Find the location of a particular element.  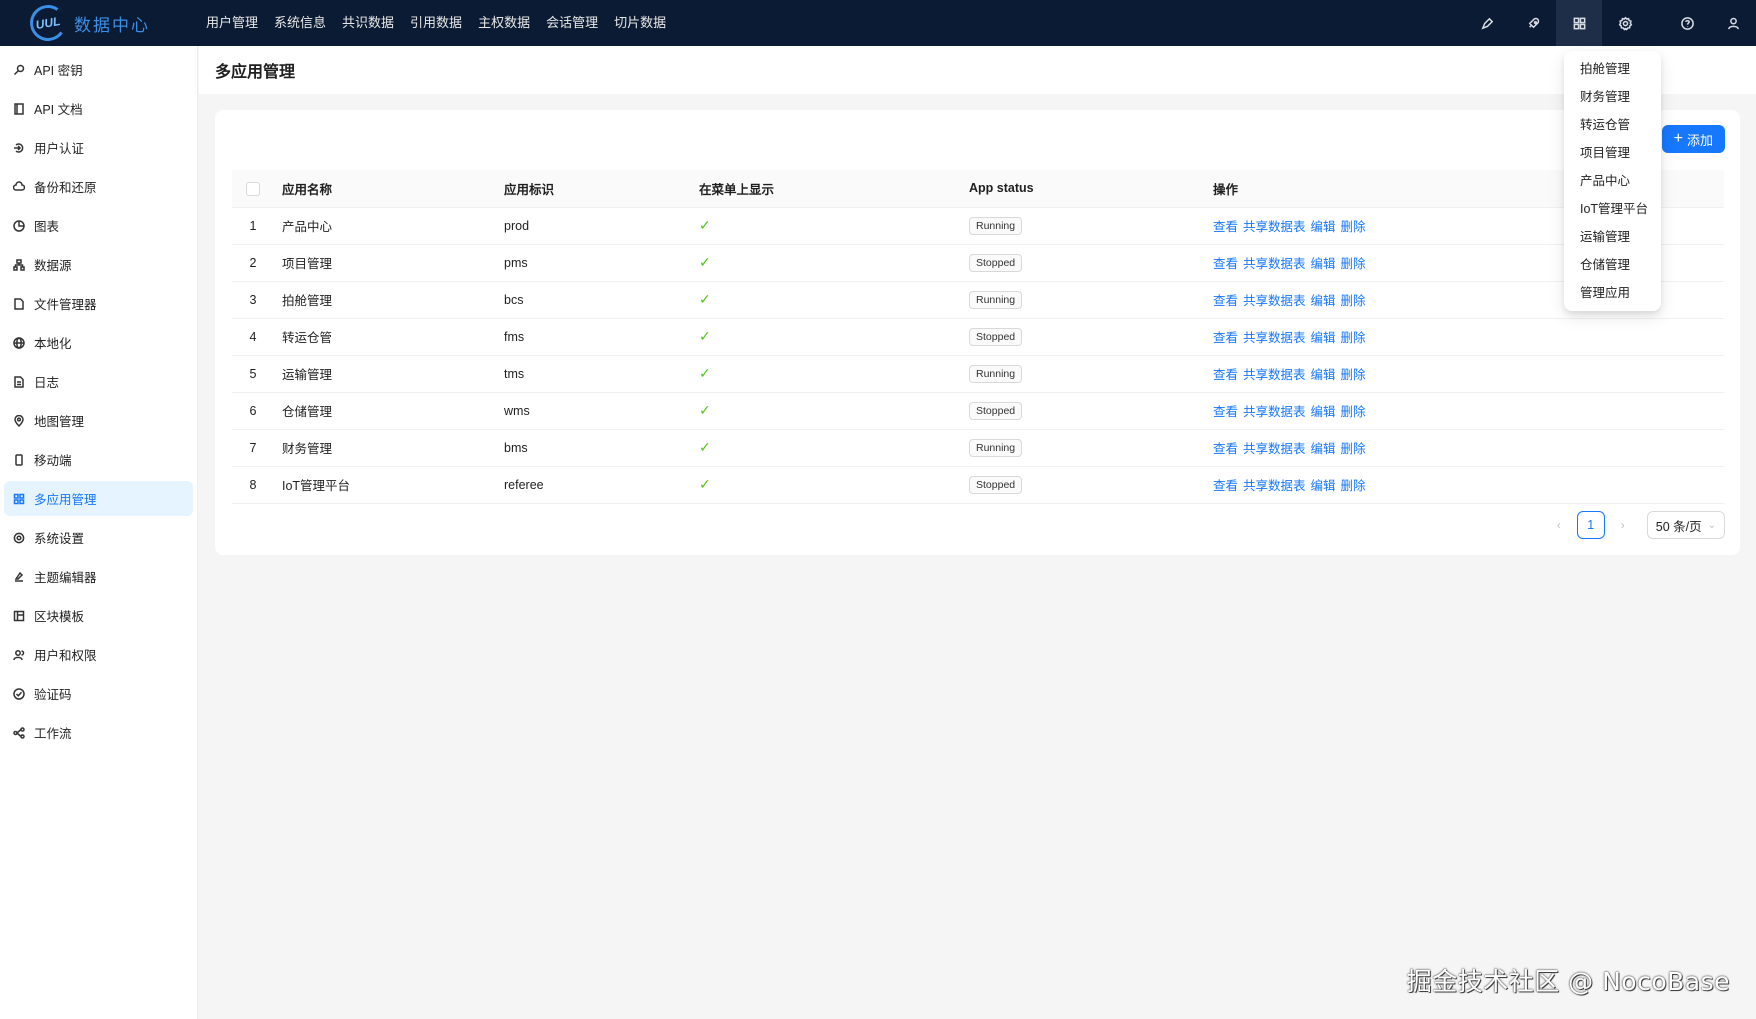

page-size-select: 50 条/页 ⌄ is located at coordinates (1685, 525).